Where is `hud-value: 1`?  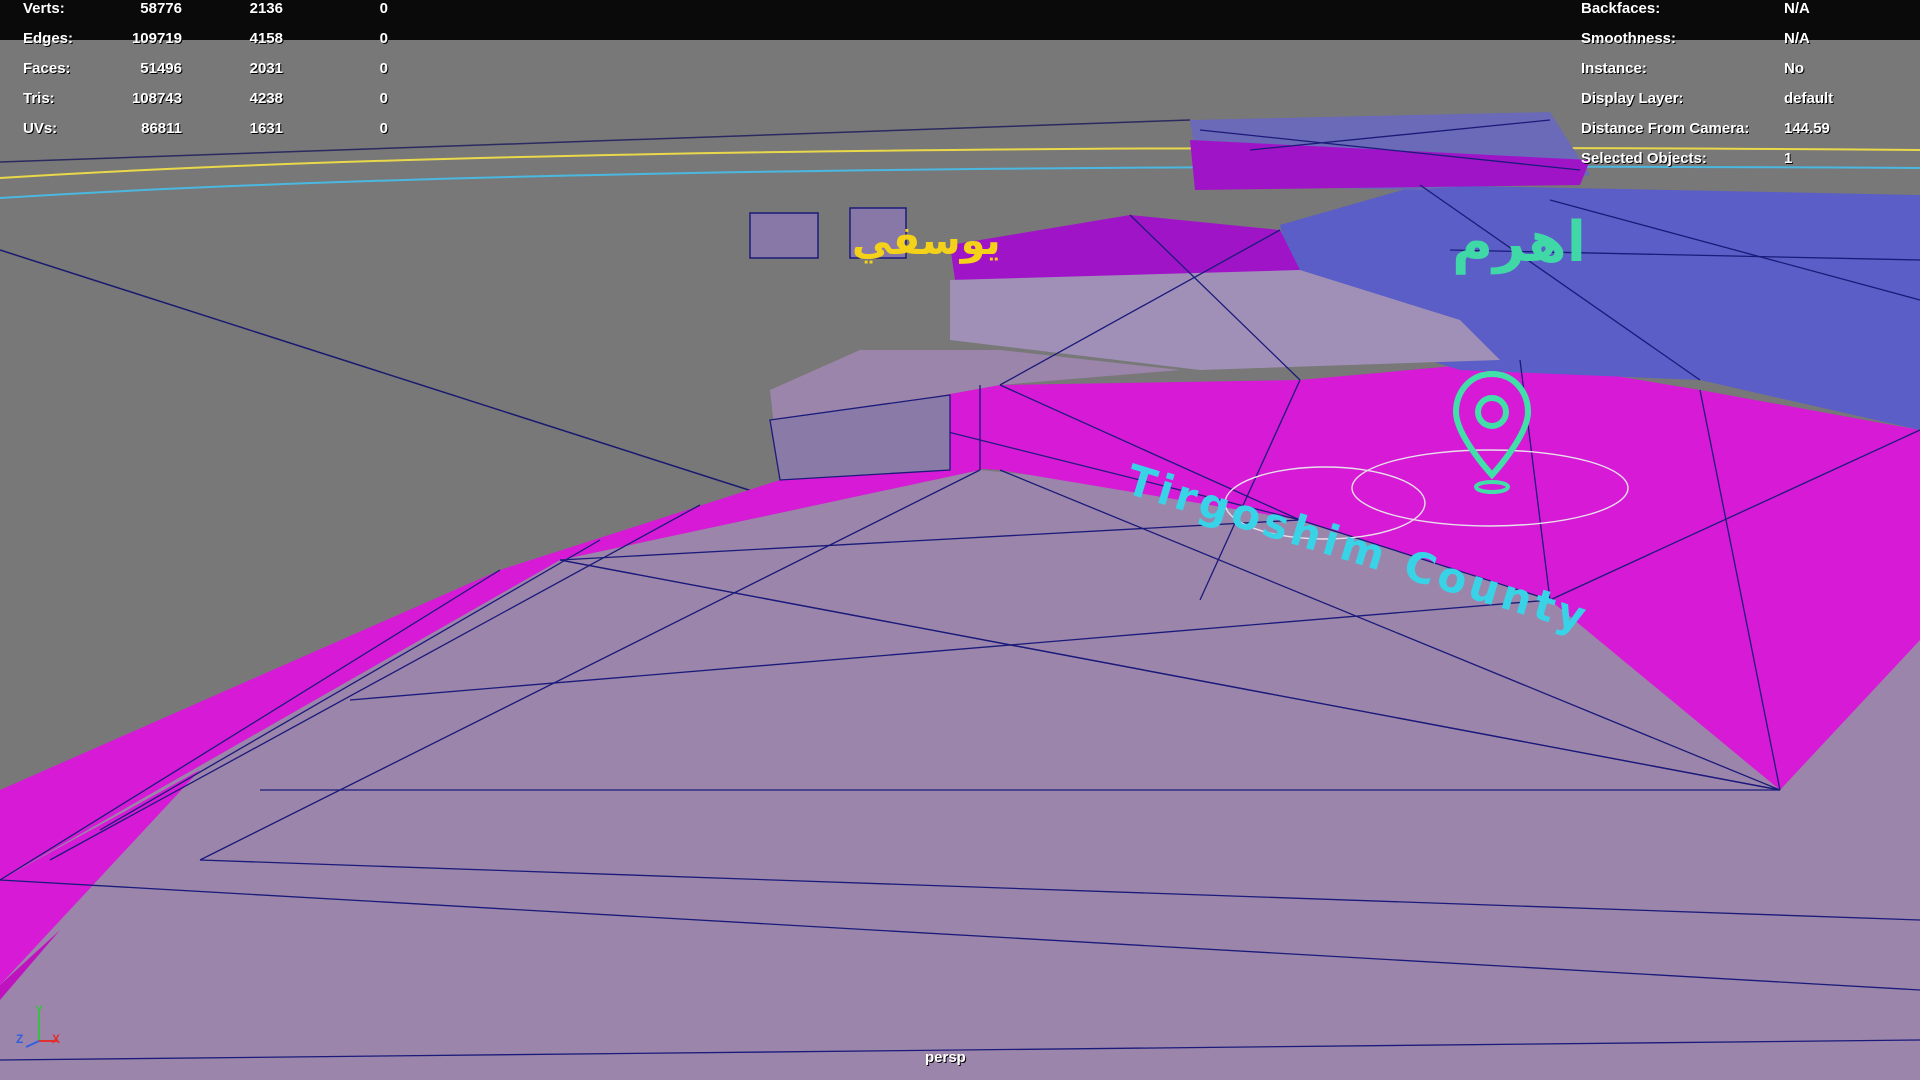
hud-value: 1 is located at coordinates (1788, 158).